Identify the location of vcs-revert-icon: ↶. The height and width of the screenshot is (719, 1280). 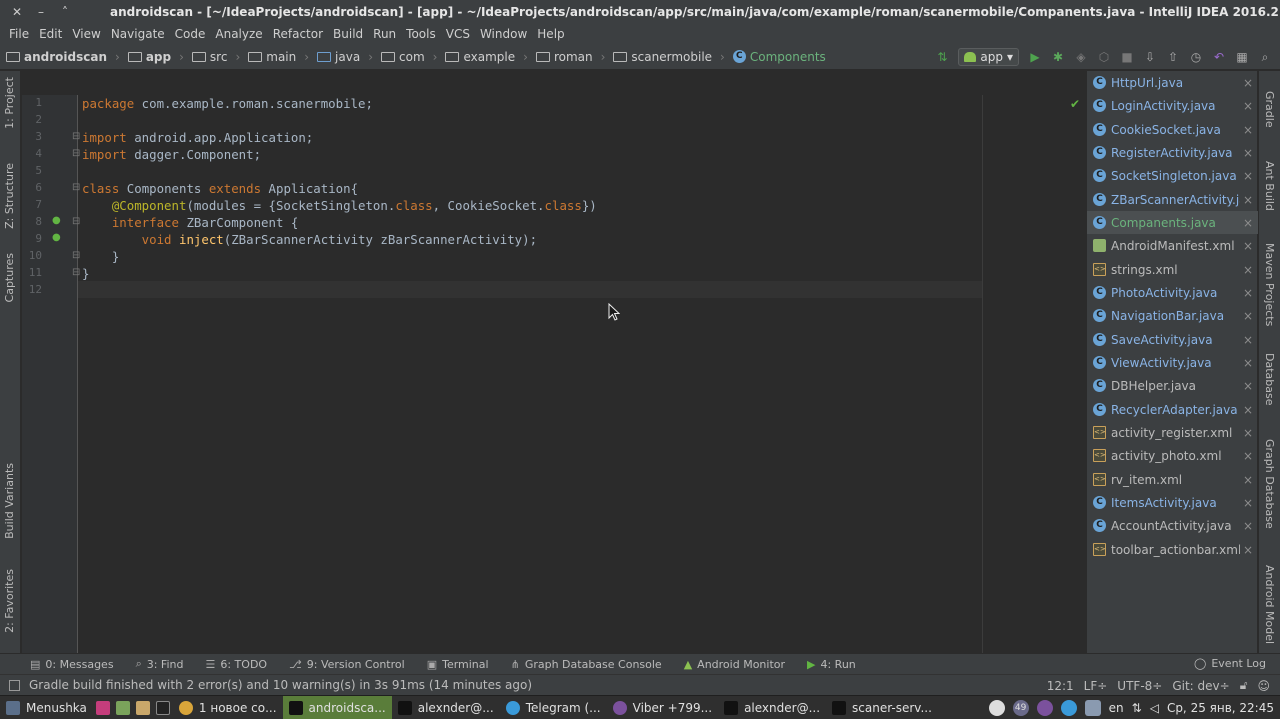
(1219, 57).